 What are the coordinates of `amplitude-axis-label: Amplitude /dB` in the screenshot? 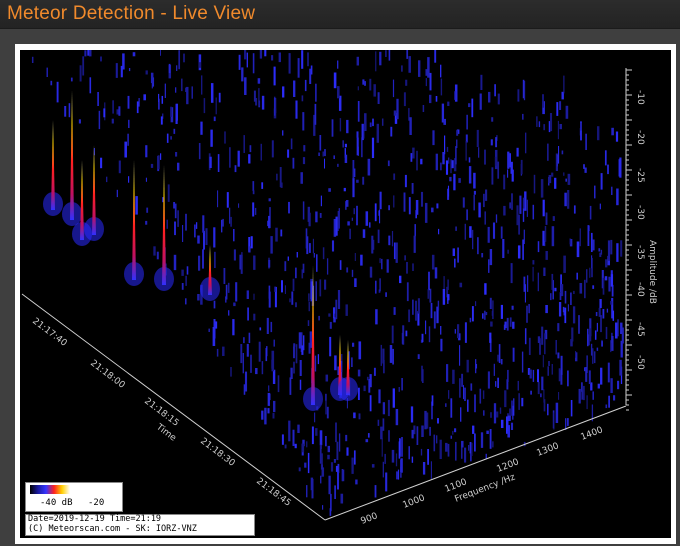 It's located at (652, 272).